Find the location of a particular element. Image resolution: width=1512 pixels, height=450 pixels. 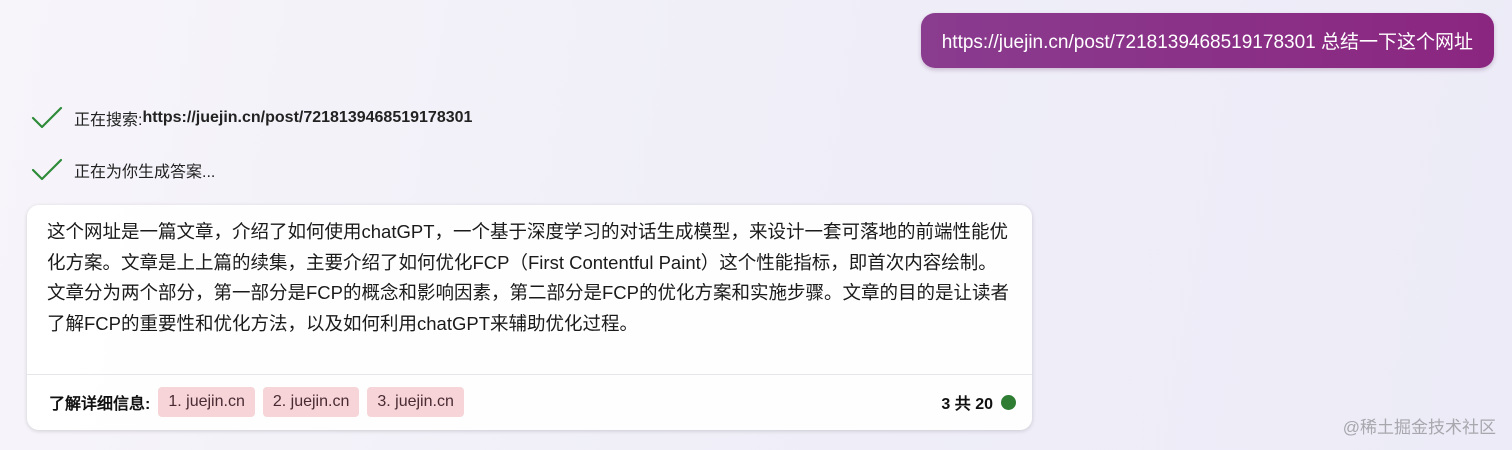

source-link-1: 1. juejin.cn is located at coordinates (206, 402).